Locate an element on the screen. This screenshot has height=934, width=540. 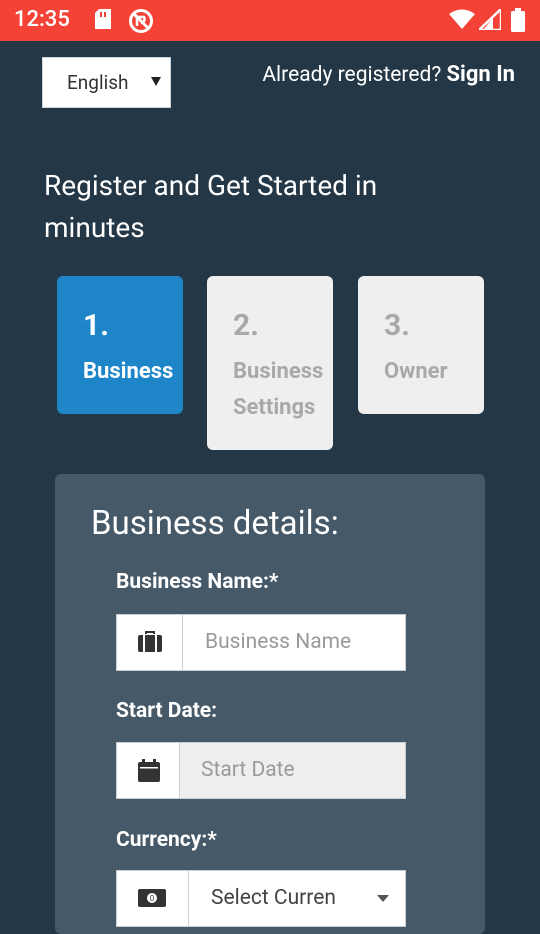
currency-label: Currency:* is located at coordinates (166, 840).